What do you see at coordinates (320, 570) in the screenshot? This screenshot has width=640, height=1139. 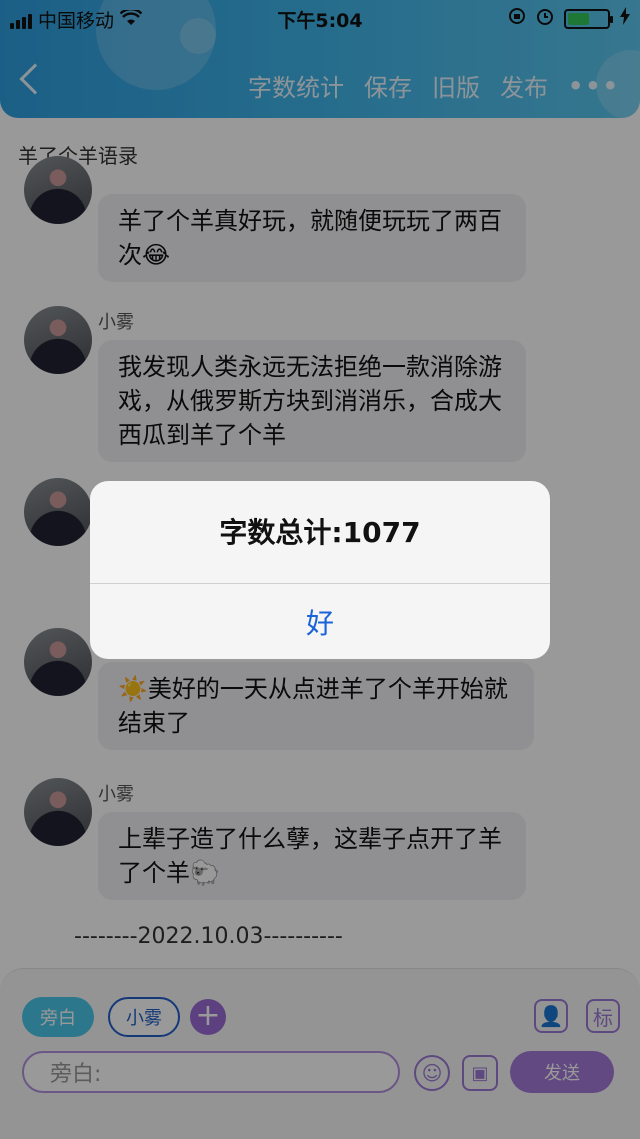 I see `alert-dialog: 字数总计:1077 好` at bounding box center [320, 570].